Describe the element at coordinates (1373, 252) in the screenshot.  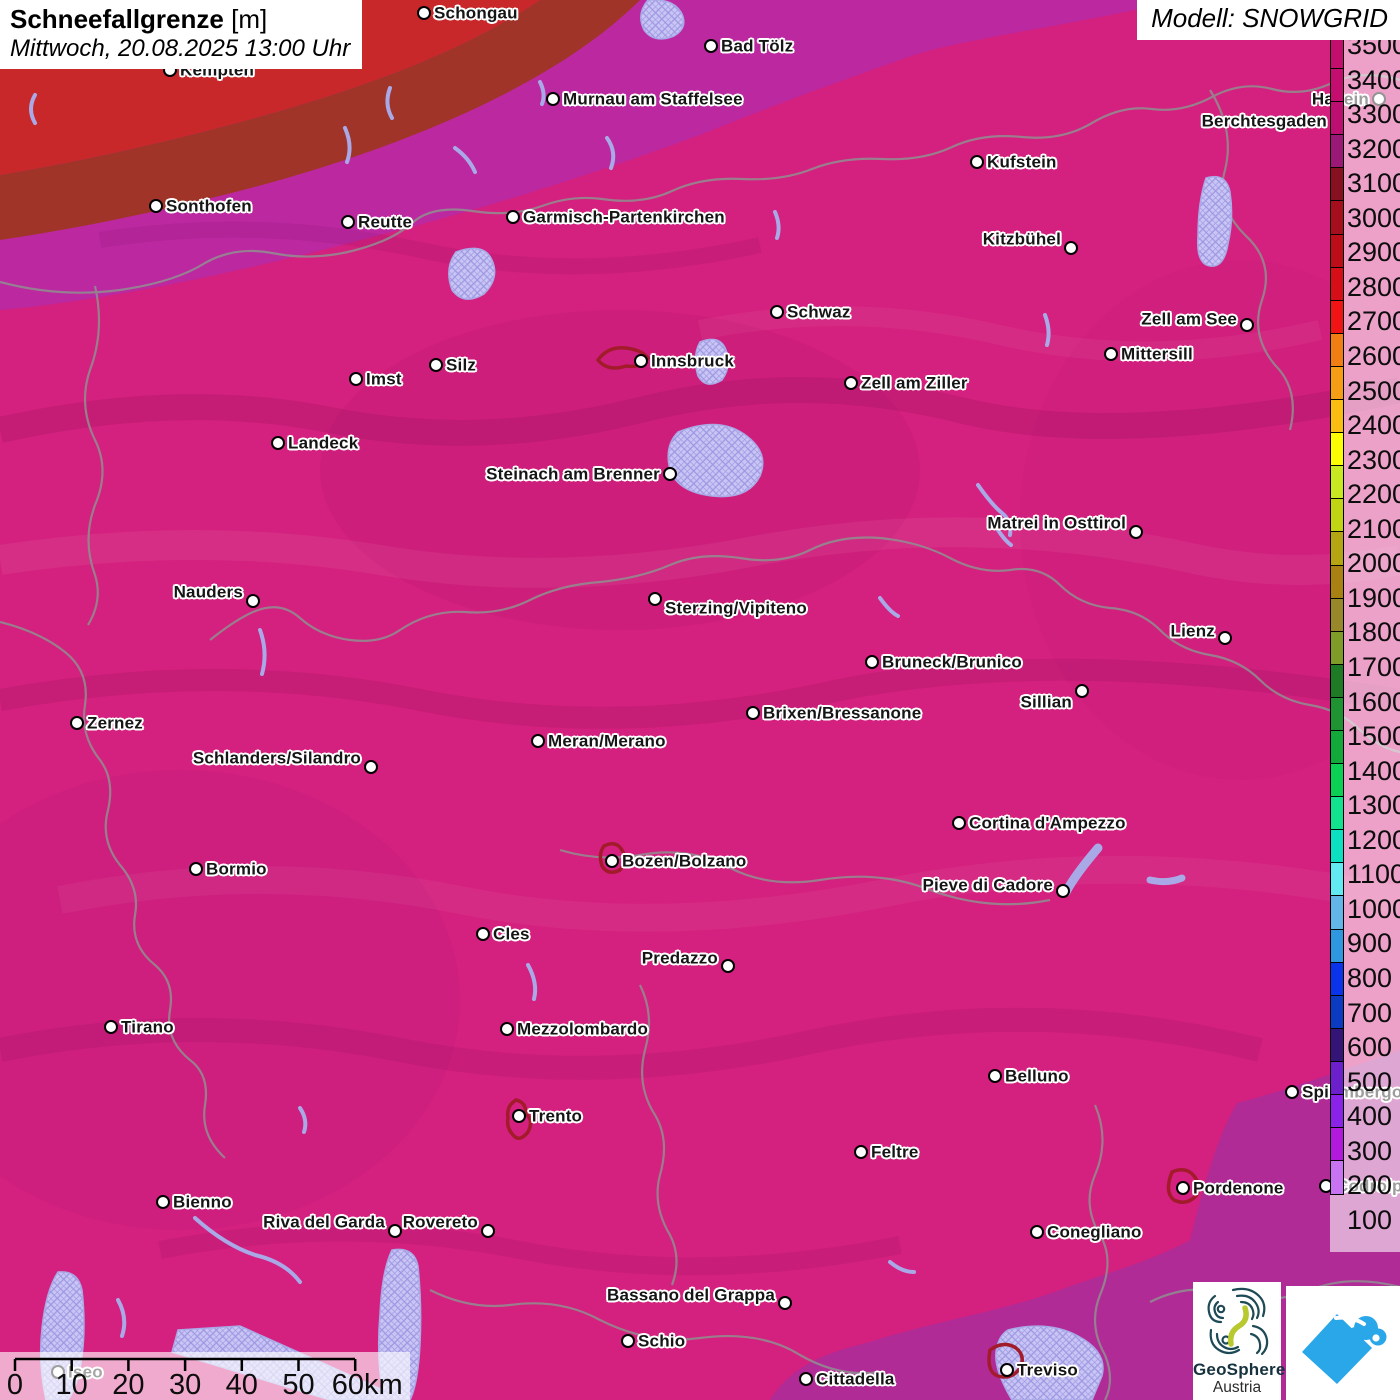
I see `legend-value-label: 2900` at that location.